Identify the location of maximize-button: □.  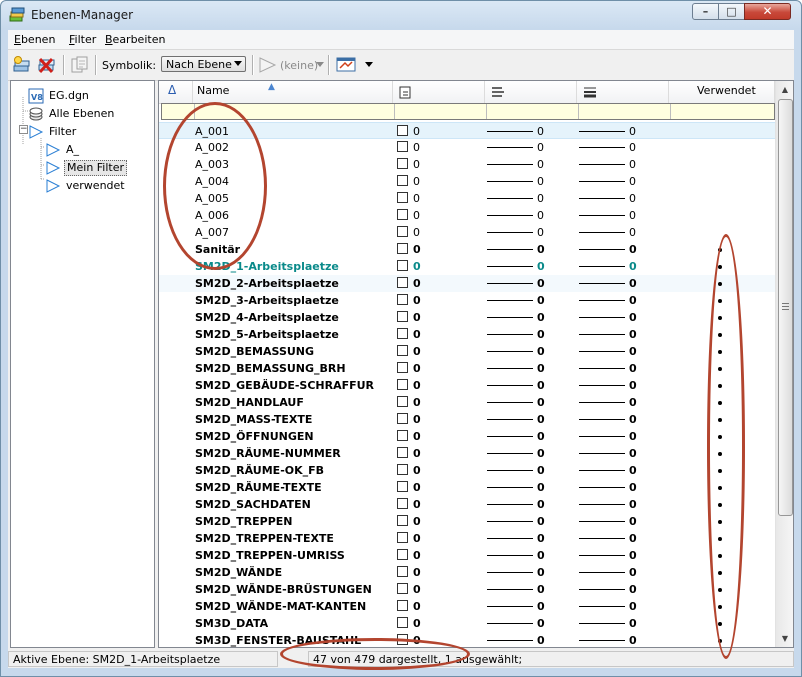
(731, 11).